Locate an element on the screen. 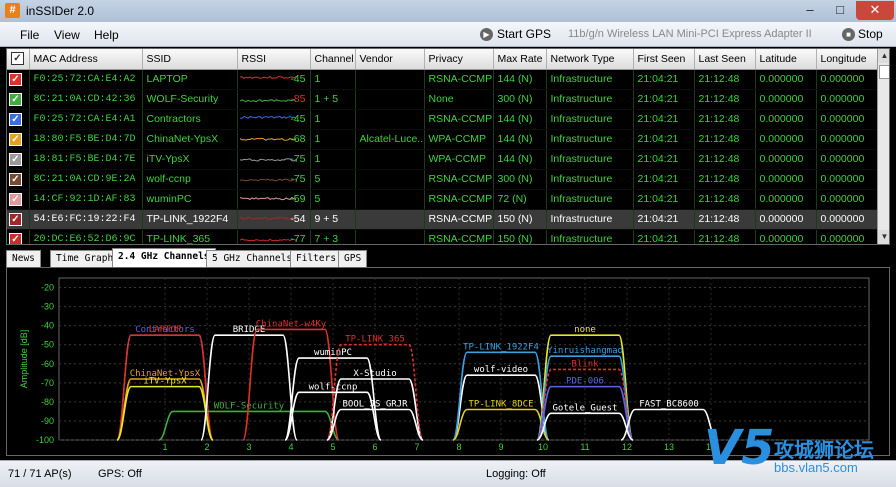  scroll-up-icon: ▲ is located at coordinates (883, 56).